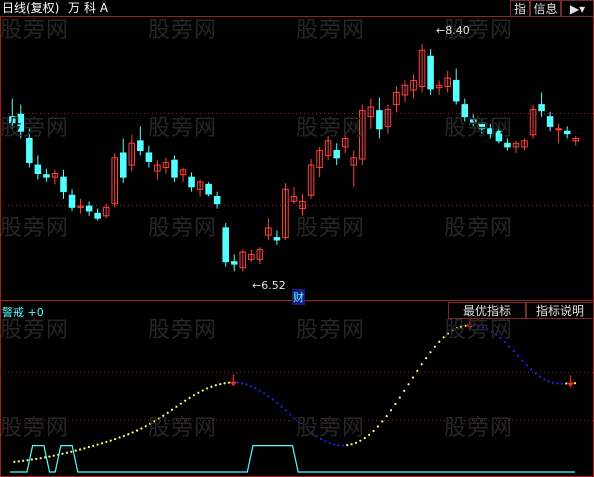  What do you see at coordinates (520, 8) in the screenshot?
I see `index-button: 指` at bounding box center [520, 8].